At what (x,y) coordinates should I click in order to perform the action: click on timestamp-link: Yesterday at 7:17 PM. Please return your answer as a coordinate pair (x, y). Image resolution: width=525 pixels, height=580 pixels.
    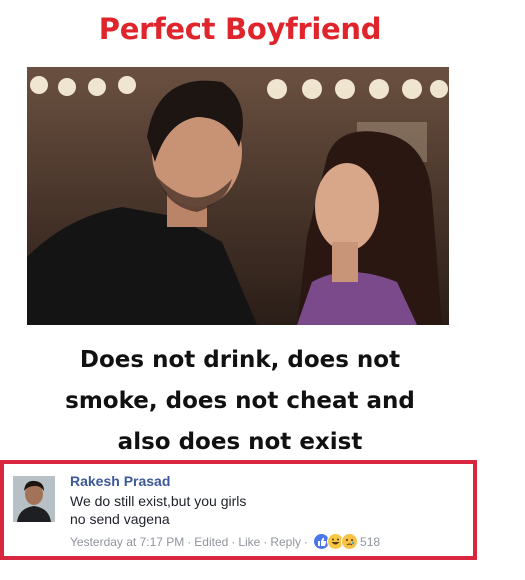
    Looking at the image, I should click on (127, 542).